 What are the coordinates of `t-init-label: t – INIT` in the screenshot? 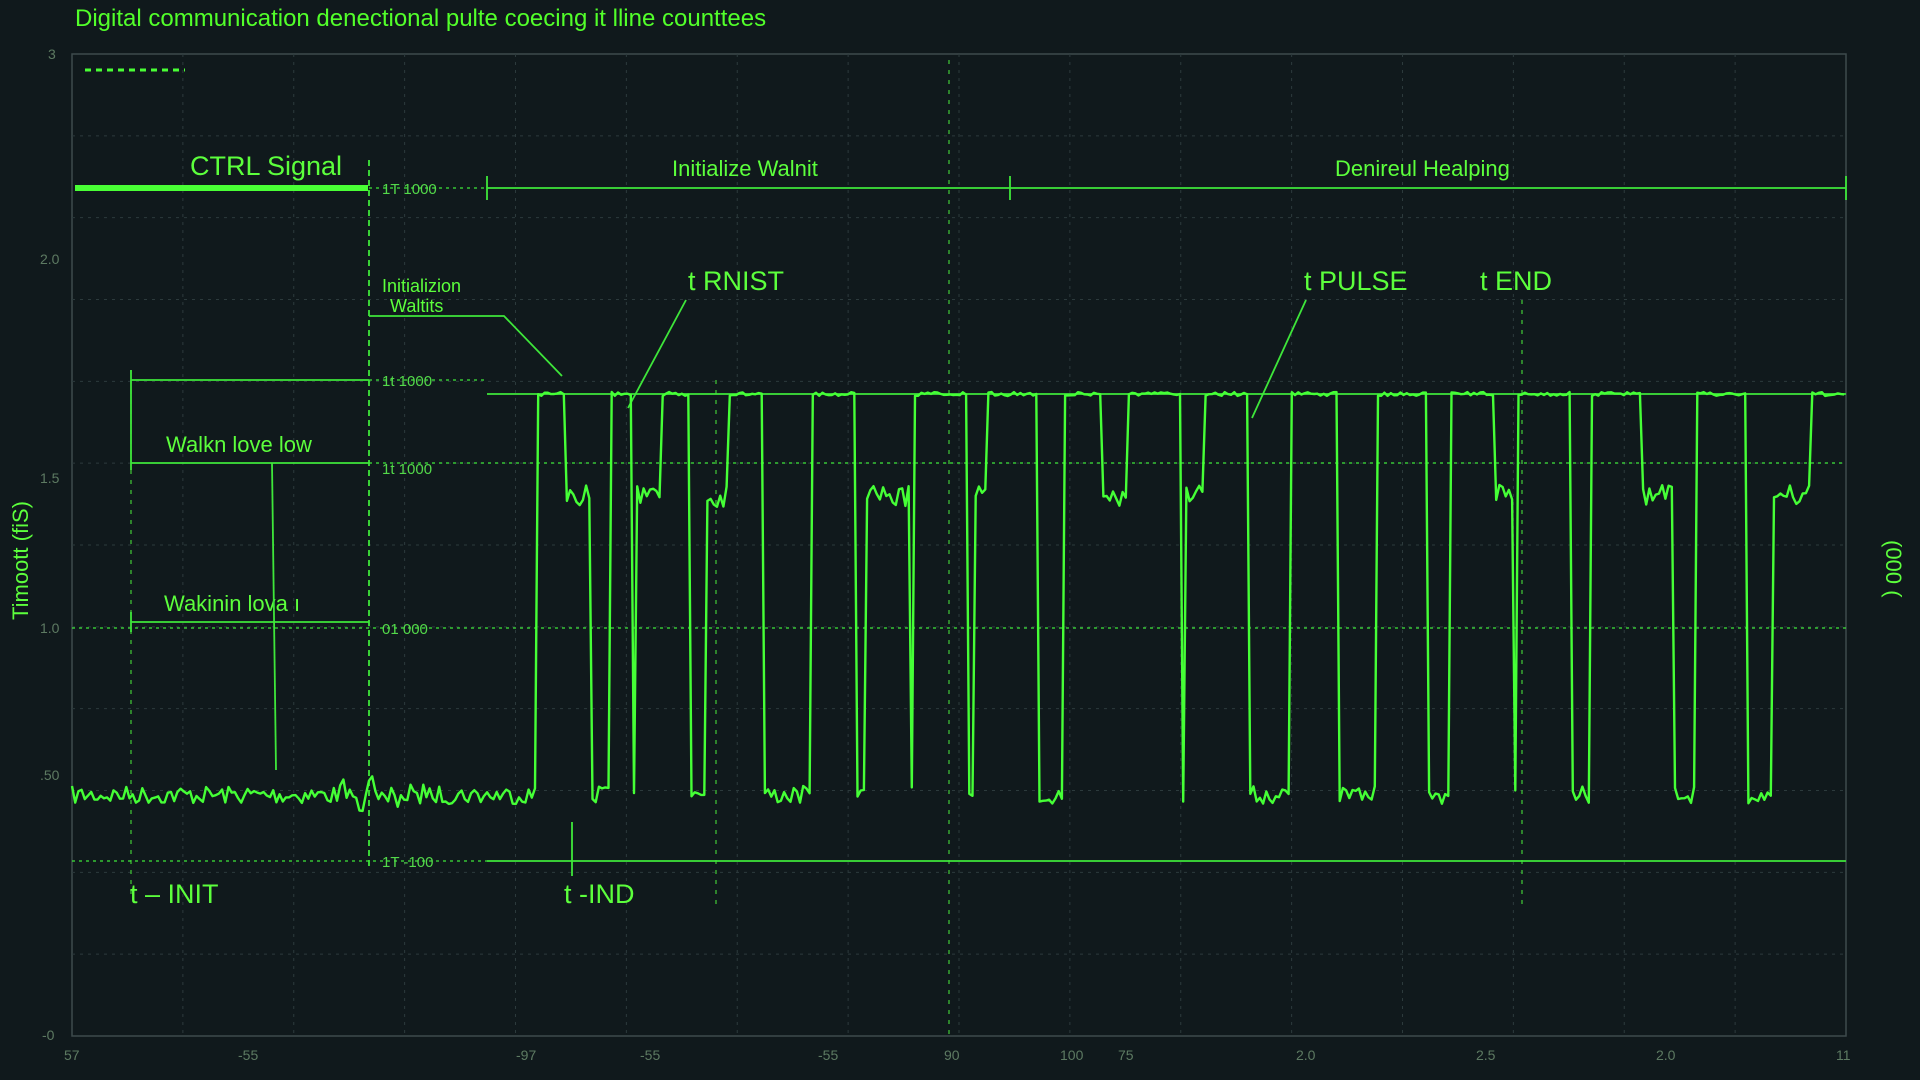 It's located at (174, 894).